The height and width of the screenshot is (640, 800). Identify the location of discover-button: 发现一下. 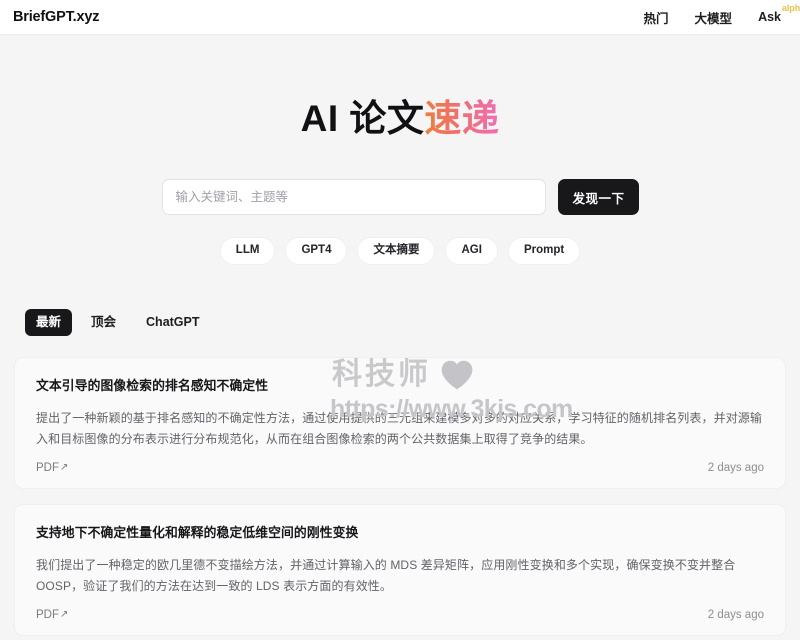
(598, 197).